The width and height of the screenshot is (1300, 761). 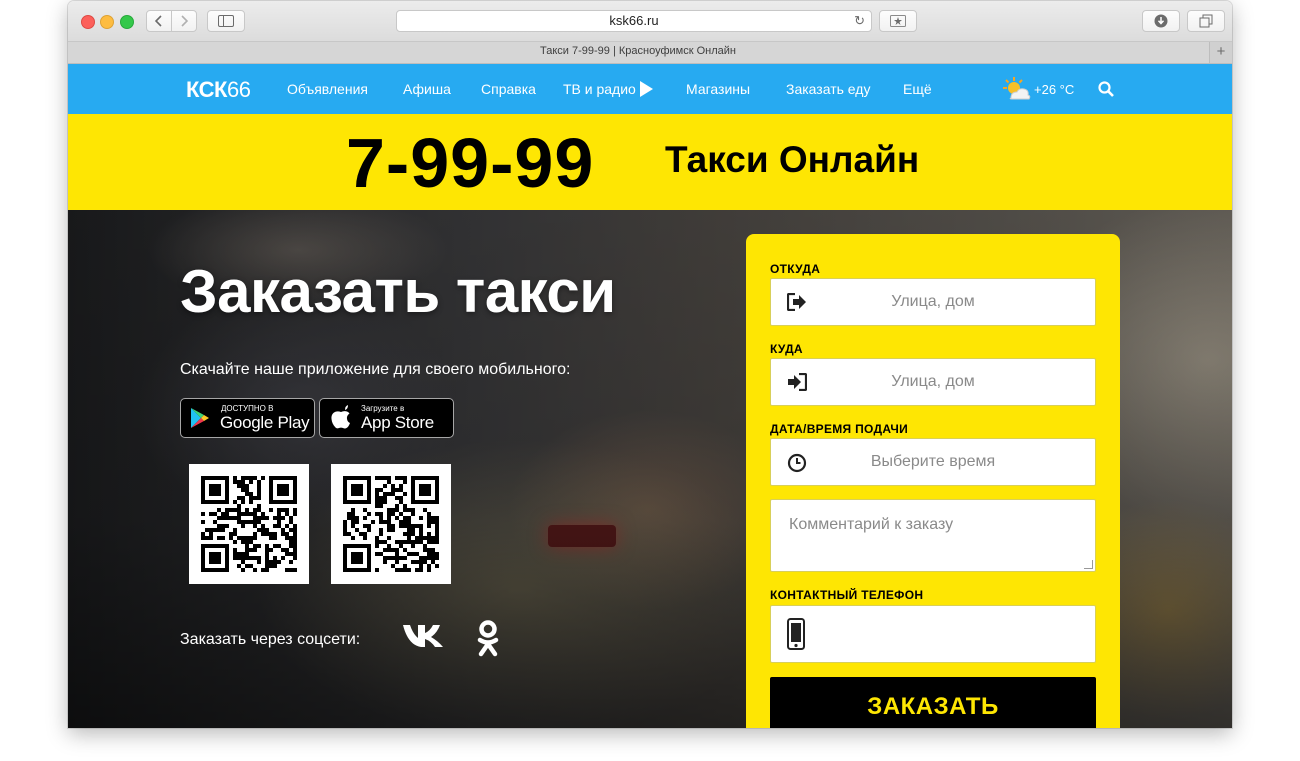 What do you see at coordinates (270, 639) in the screenshot?
I see `social-order-label: Заказать через соцсети:` at bounding box center [270, 639].